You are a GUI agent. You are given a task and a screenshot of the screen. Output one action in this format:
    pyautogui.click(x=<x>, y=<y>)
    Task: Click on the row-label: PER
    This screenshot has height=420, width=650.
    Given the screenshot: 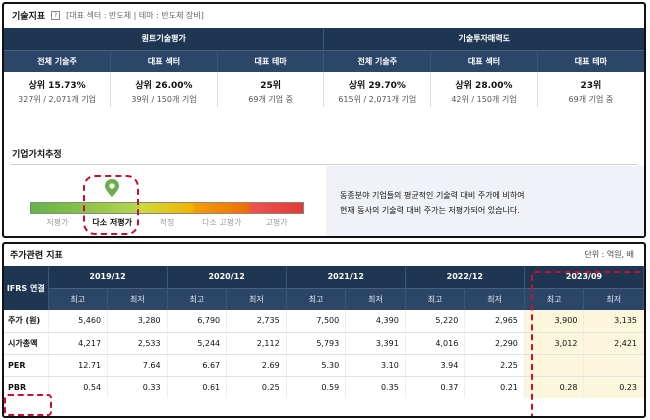 What is the action you would take?
    pyautogui.click(x=26, y=365)
    